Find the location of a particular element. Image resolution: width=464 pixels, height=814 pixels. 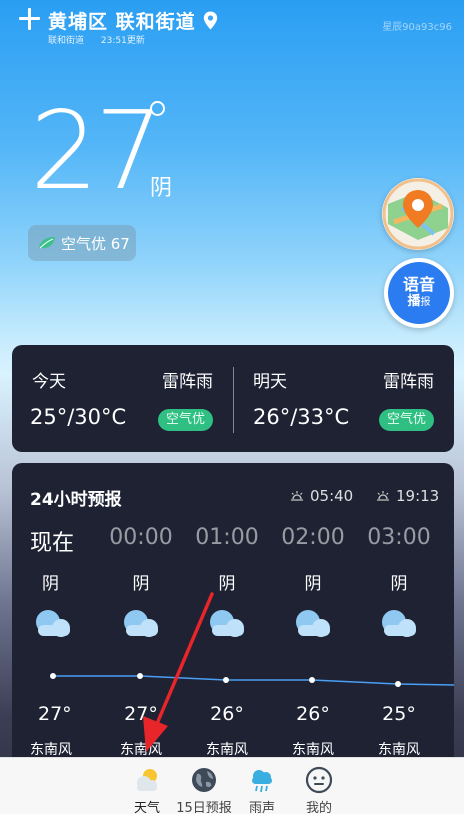

air-quality-badge: 空气优 67 is located at coordinates (82, 243).